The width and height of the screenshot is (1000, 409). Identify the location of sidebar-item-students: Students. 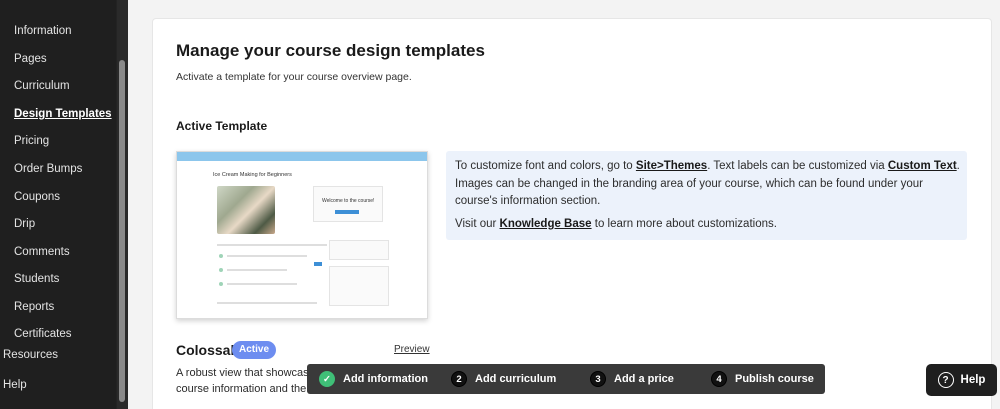
(36, 279).